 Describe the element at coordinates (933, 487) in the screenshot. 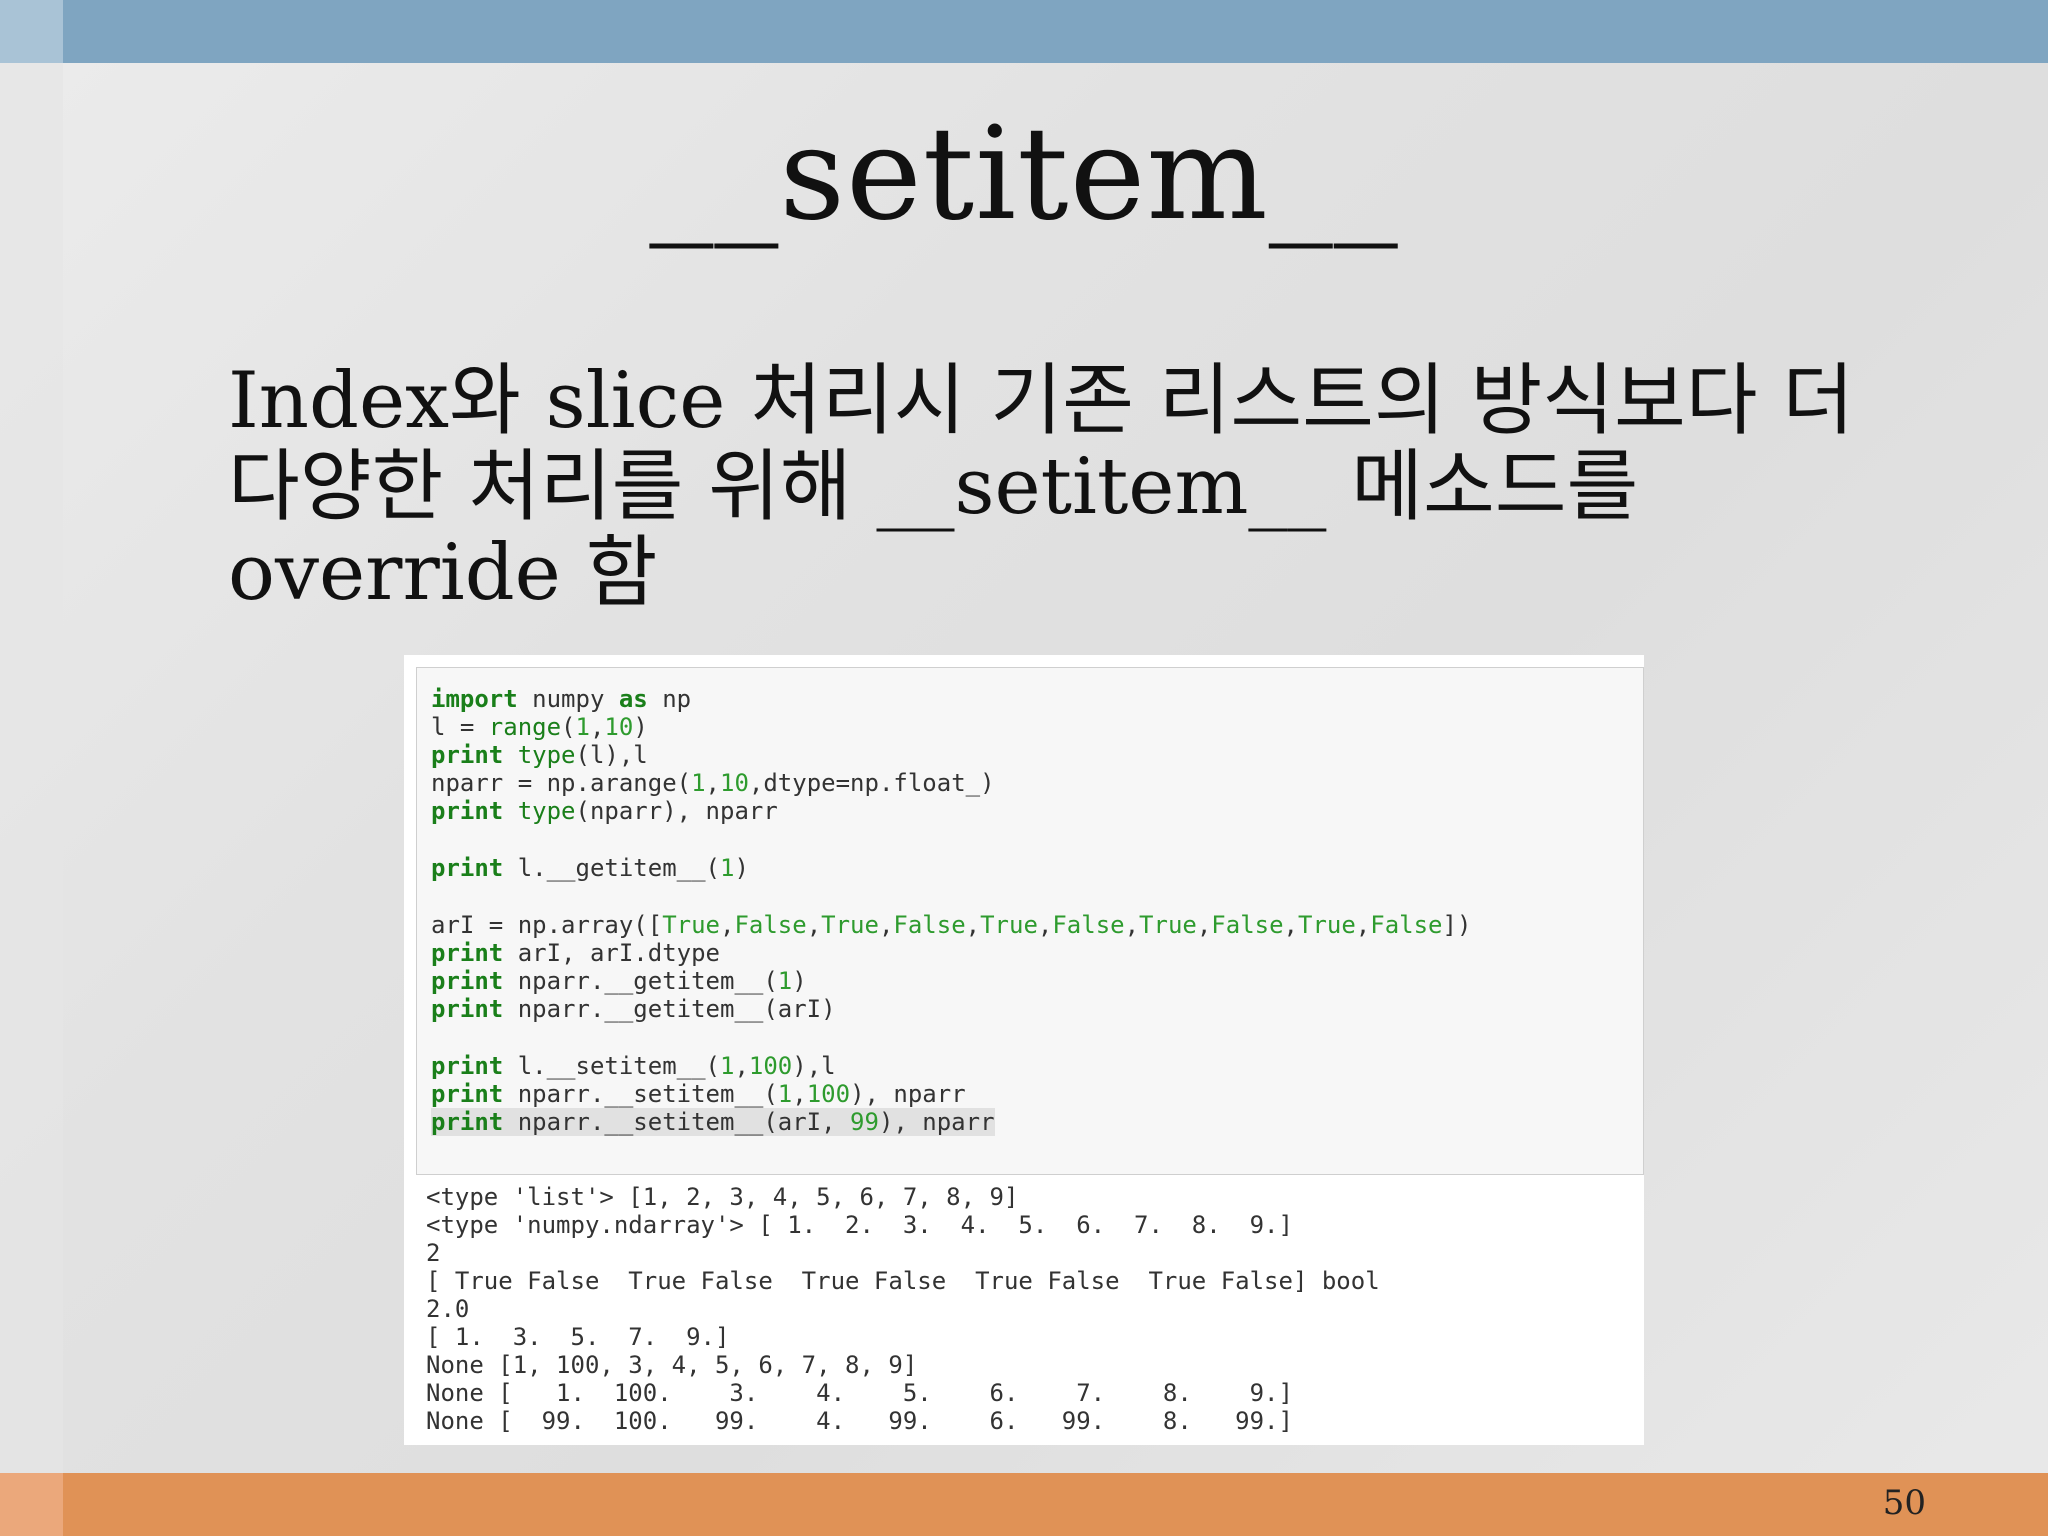

I see `body-line-2: 다양한 처리를 위해 __setitem__ 메소드를` at that location.